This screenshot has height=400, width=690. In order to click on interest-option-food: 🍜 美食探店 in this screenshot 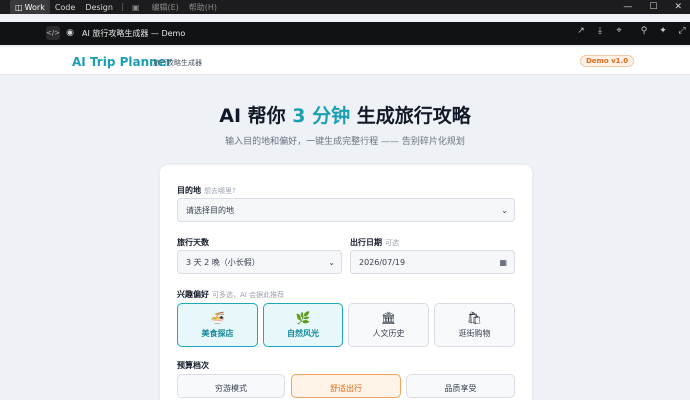, I will do `click(217, 325)`.